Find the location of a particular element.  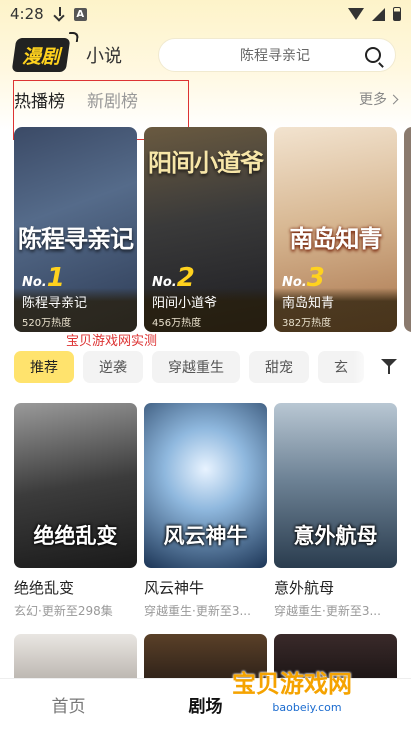

cover-title: 风云神牛 is located at coordinates (205, 536).